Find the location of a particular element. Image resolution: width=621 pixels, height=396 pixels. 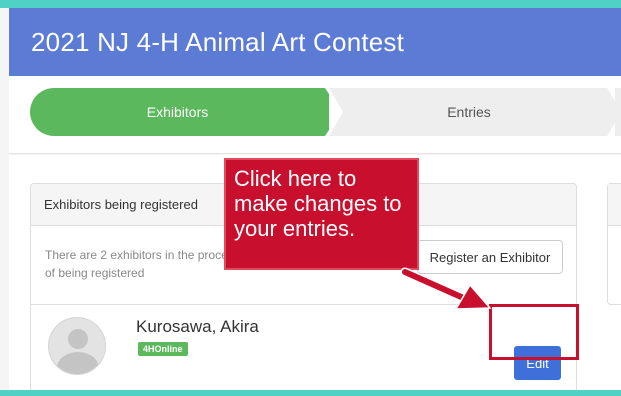

bottom-accent-strip is located at coordinates (310, 393).